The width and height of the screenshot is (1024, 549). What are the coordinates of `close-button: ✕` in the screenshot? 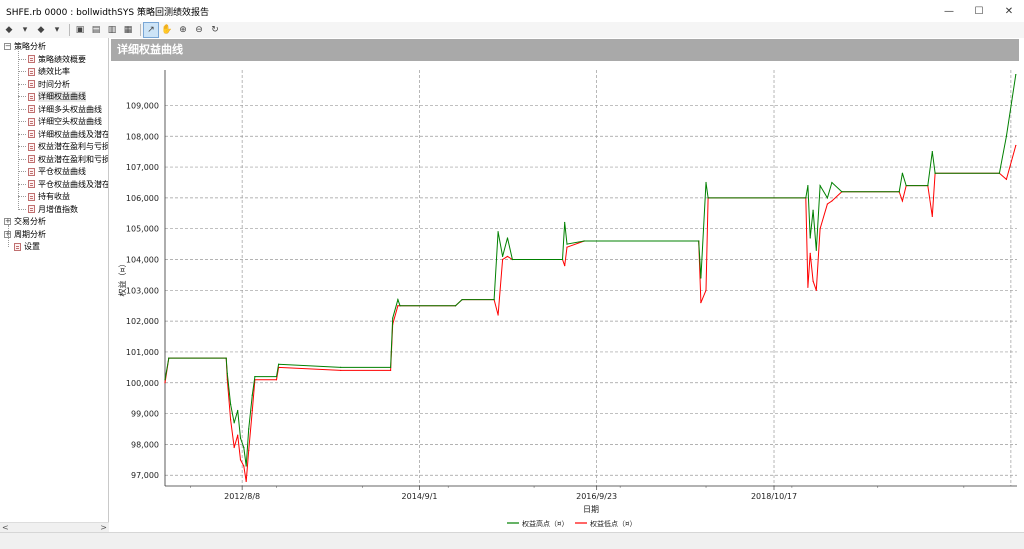 It's located at (1009, 11).